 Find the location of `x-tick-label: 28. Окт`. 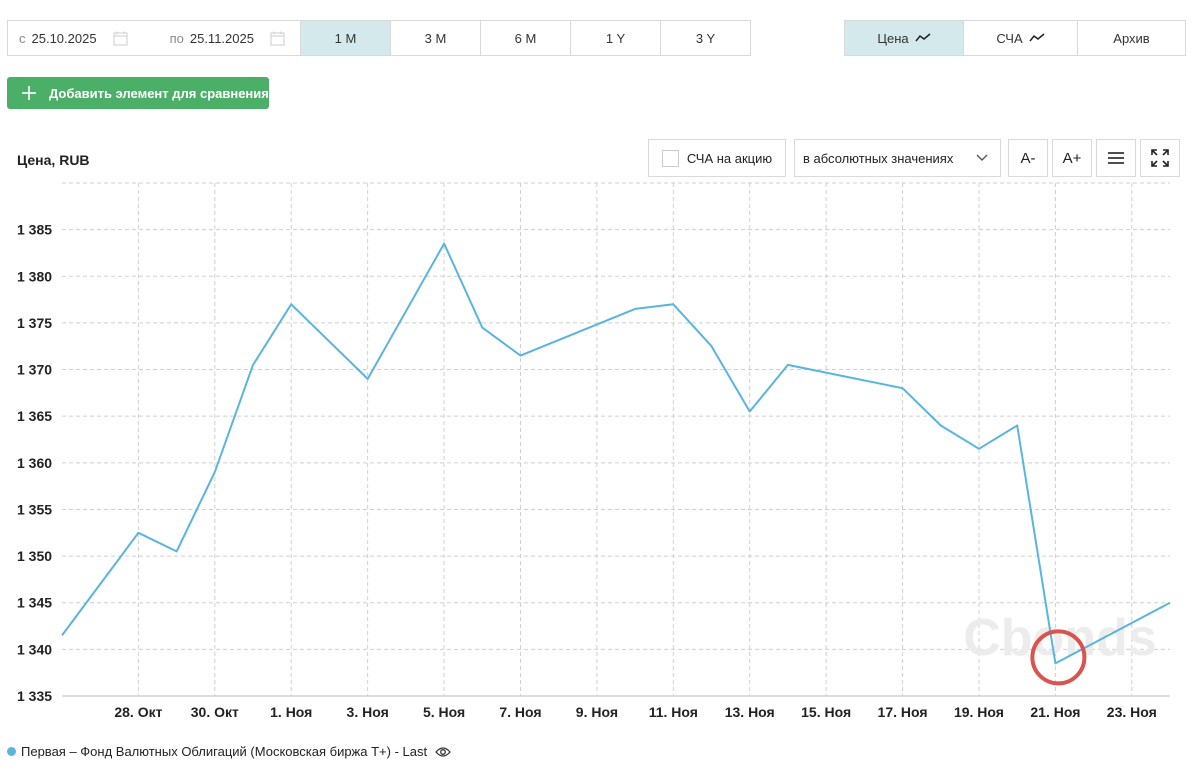

x-tick-label: 28. Окт is located at coordinates (138, 712).